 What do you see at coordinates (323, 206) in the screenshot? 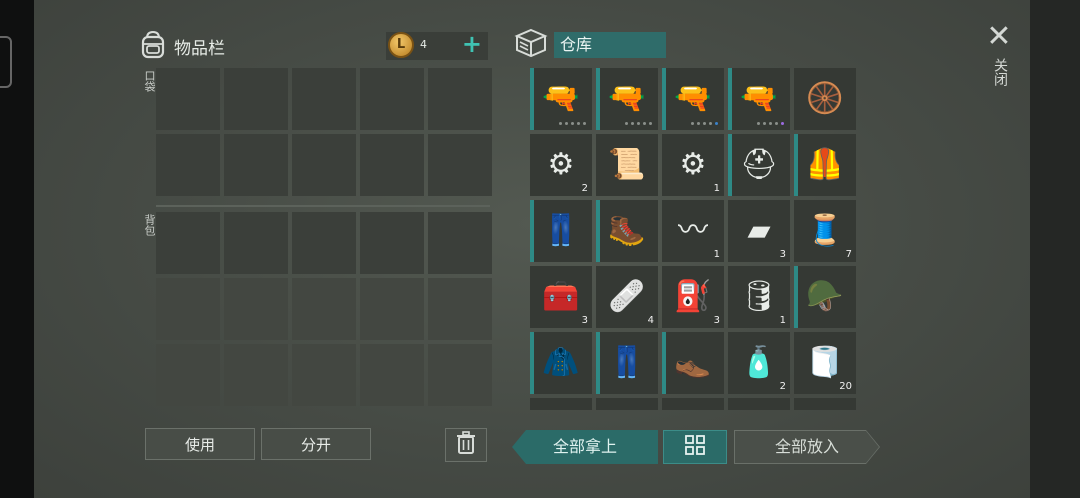
I see `section-divider` at bounding box center [323, 206].